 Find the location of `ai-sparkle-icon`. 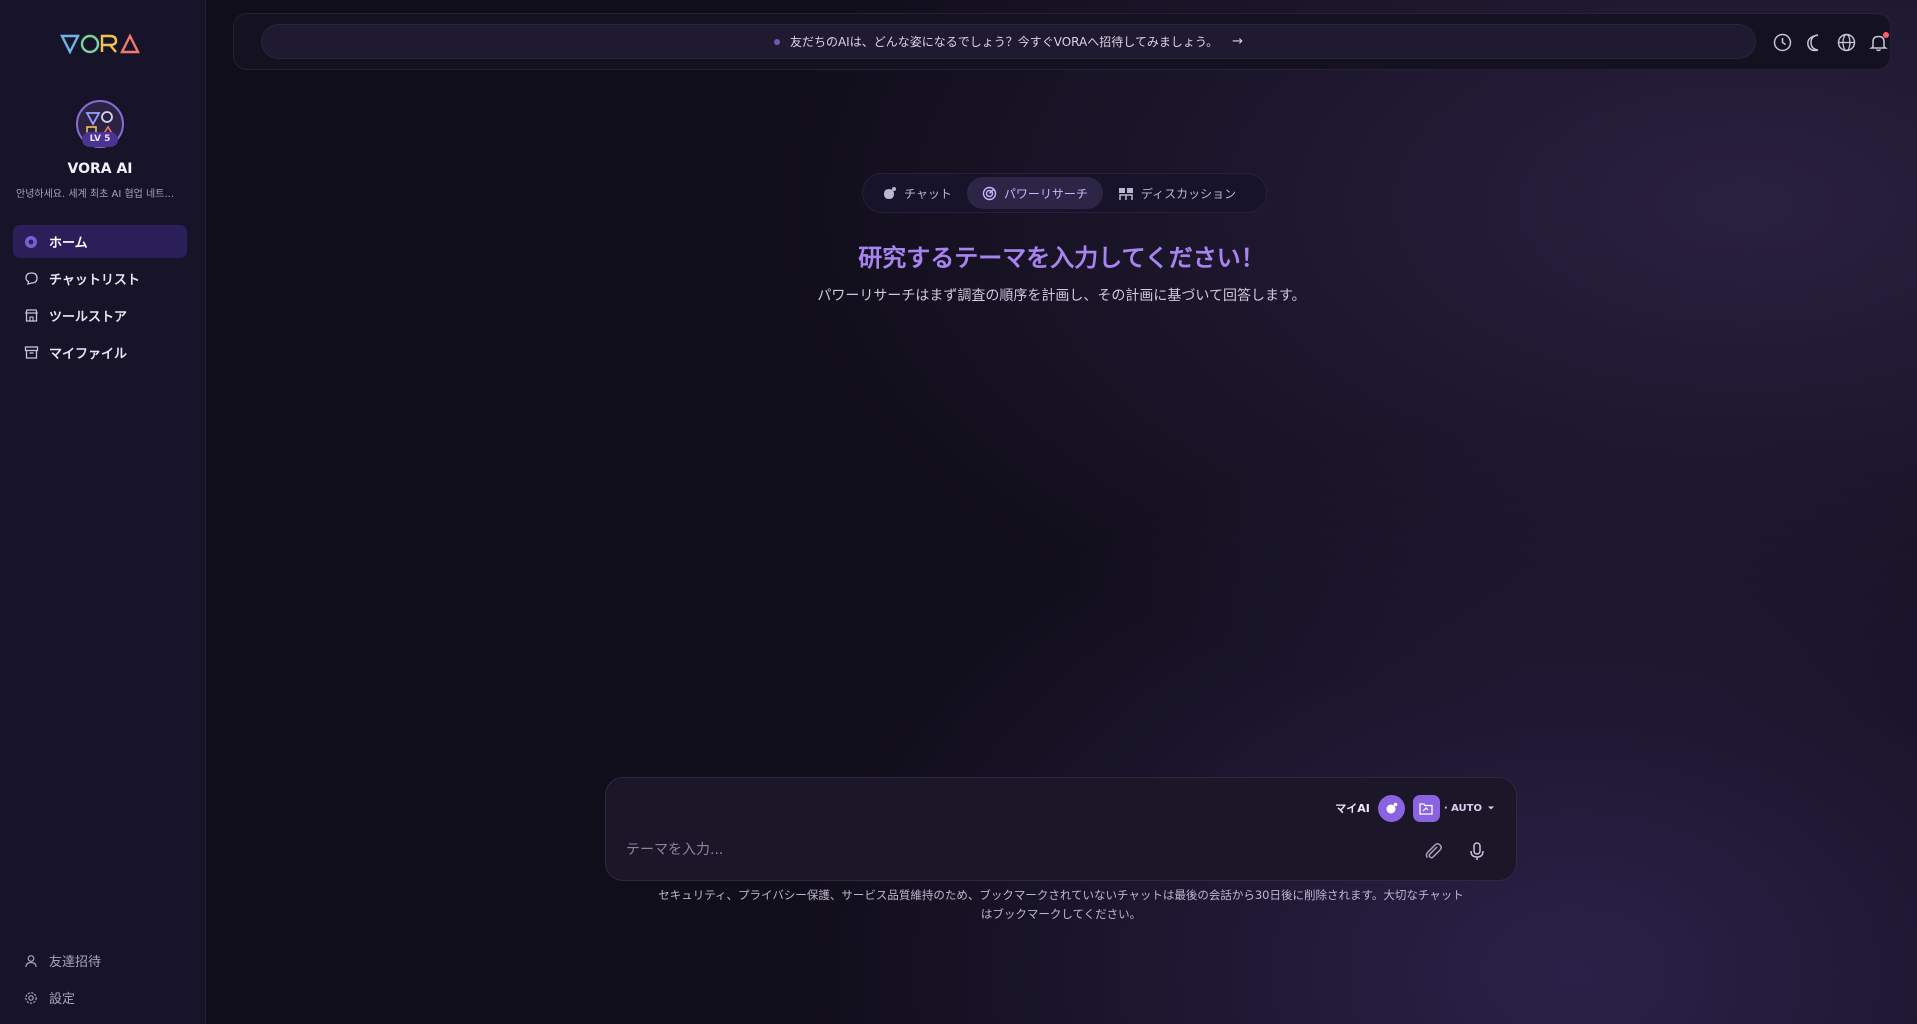

ai-sparkle-icon is located at coordinates (1392, 807).